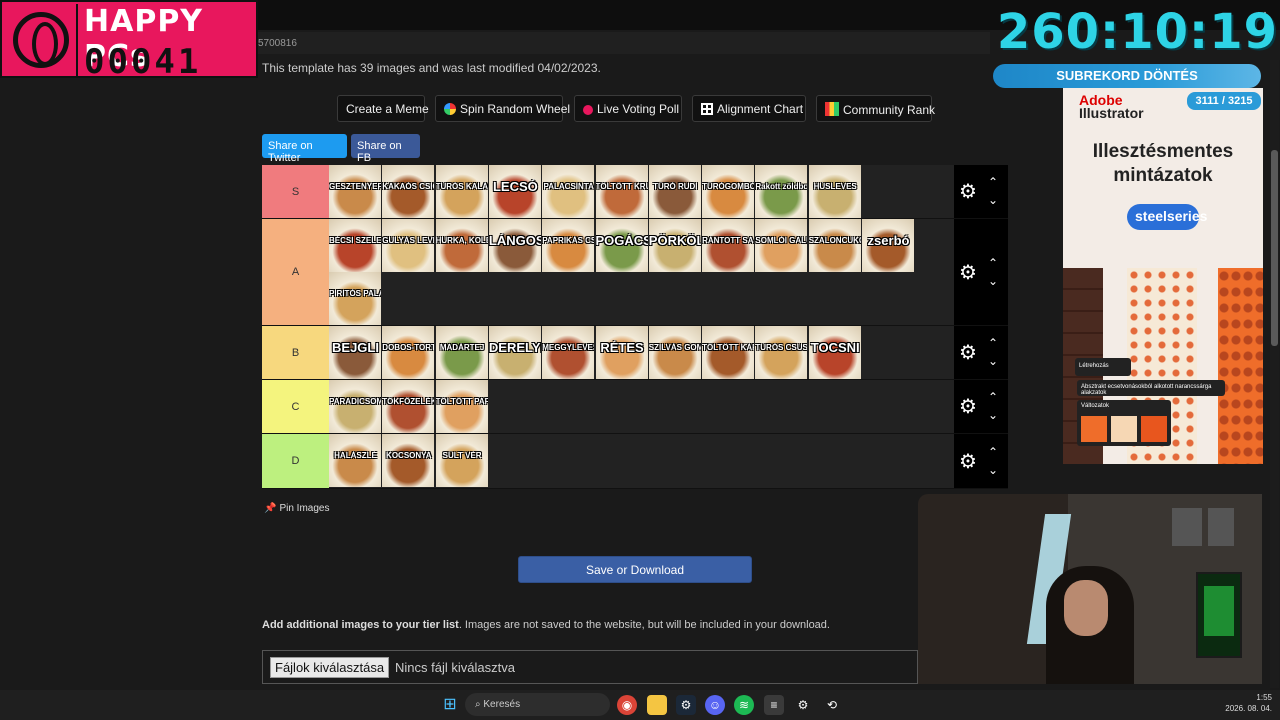 The image size is (1280, 720). What do you see at coordinates (1274, 248) in the screenshot?
I see `scrollbar-thumb` at bounding box center [1274, 248].